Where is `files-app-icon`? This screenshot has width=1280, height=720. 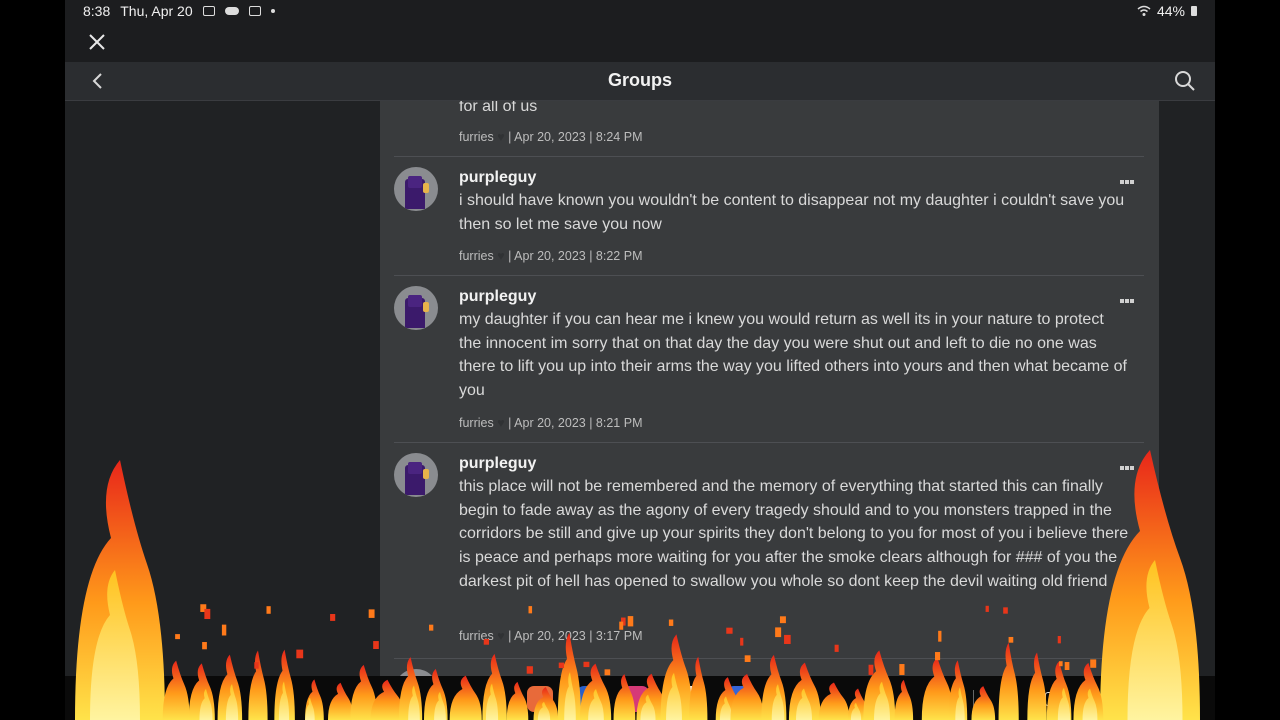 files-app-icon is located at coordinates (590, 699).